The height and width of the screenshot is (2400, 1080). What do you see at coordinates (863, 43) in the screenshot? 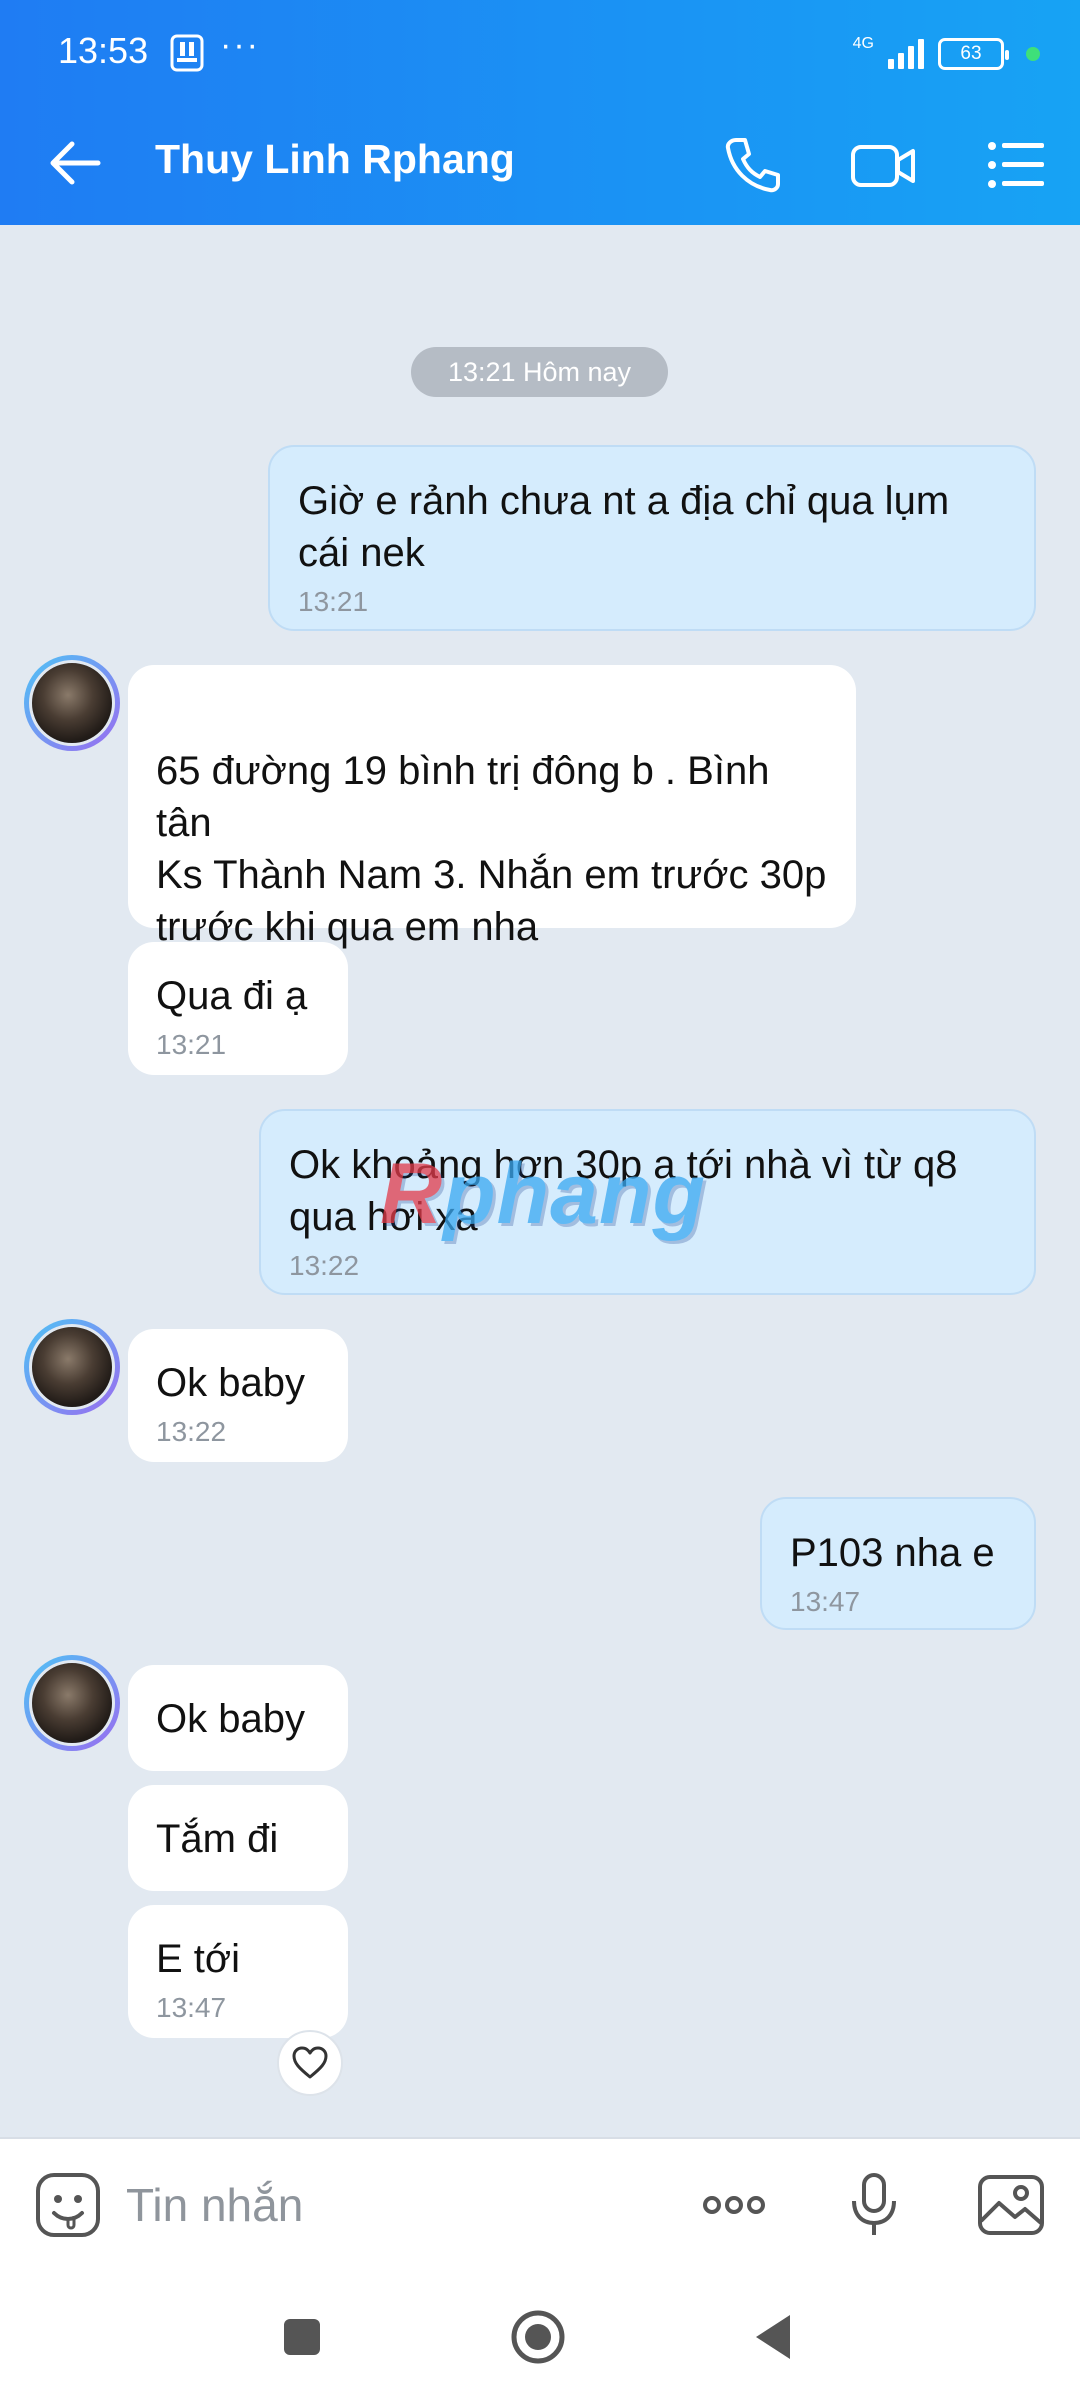
I see `network-type-label: 4G` at bounding box center [863, 43].